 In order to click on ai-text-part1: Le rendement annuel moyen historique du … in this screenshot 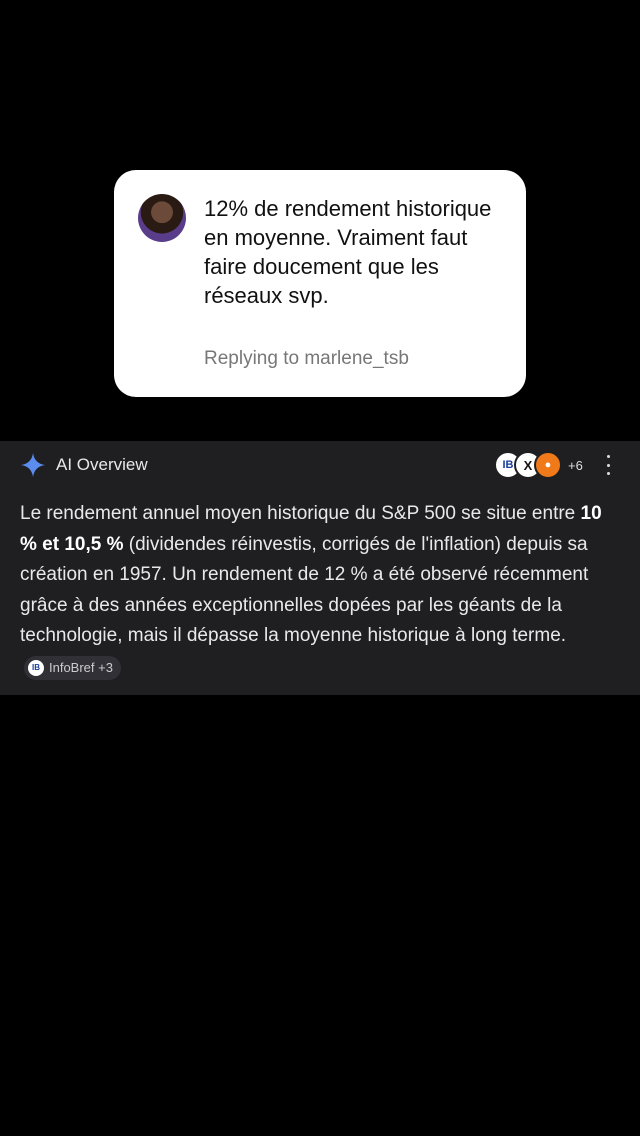, I will do `click(300, 513)`.